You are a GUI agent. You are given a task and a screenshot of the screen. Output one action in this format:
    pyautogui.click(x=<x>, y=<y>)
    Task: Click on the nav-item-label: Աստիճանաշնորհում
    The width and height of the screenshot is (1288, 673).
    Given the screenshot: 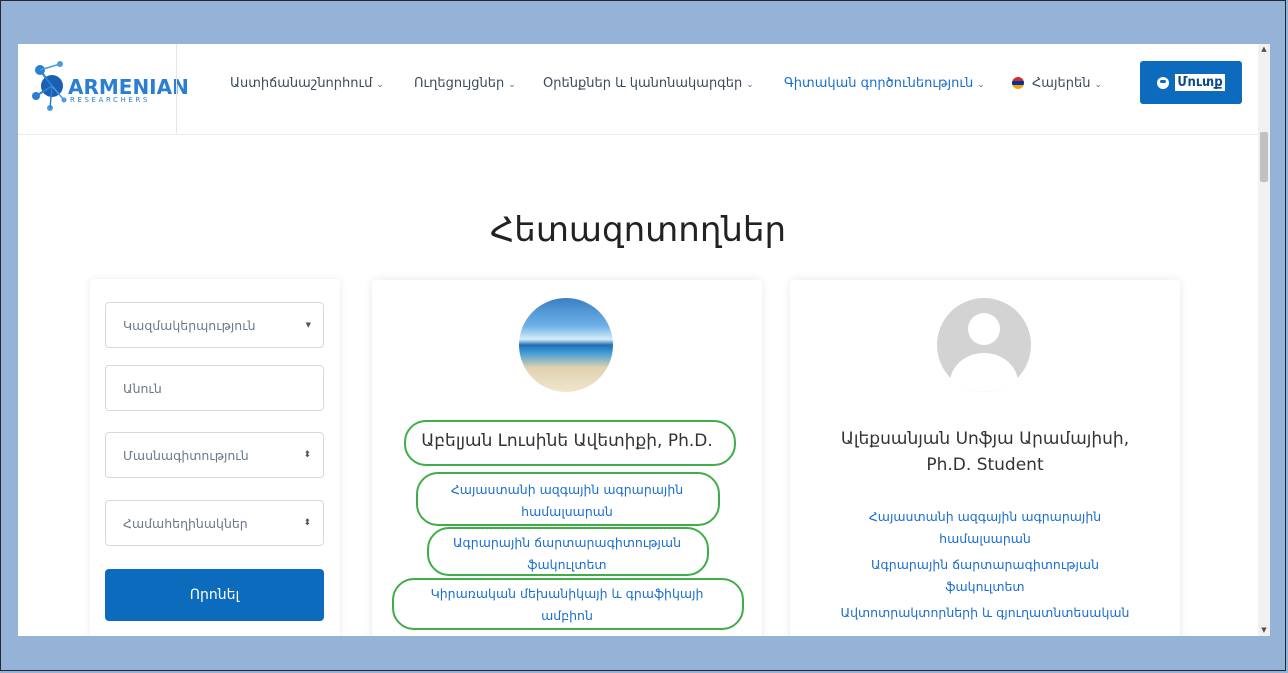 What is the action you would take?
    pyautogui.click(x=301, y=83)
    